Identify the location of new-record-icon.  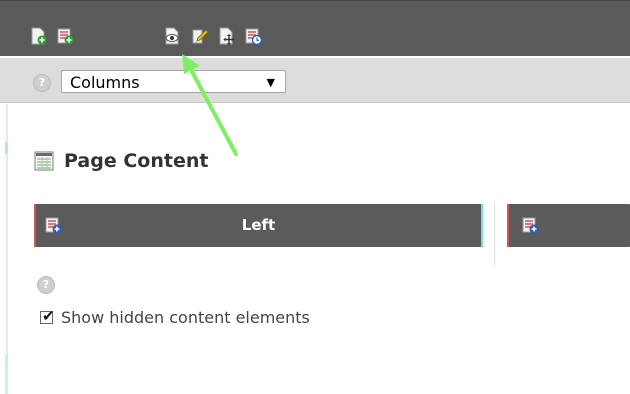
(65, 36).